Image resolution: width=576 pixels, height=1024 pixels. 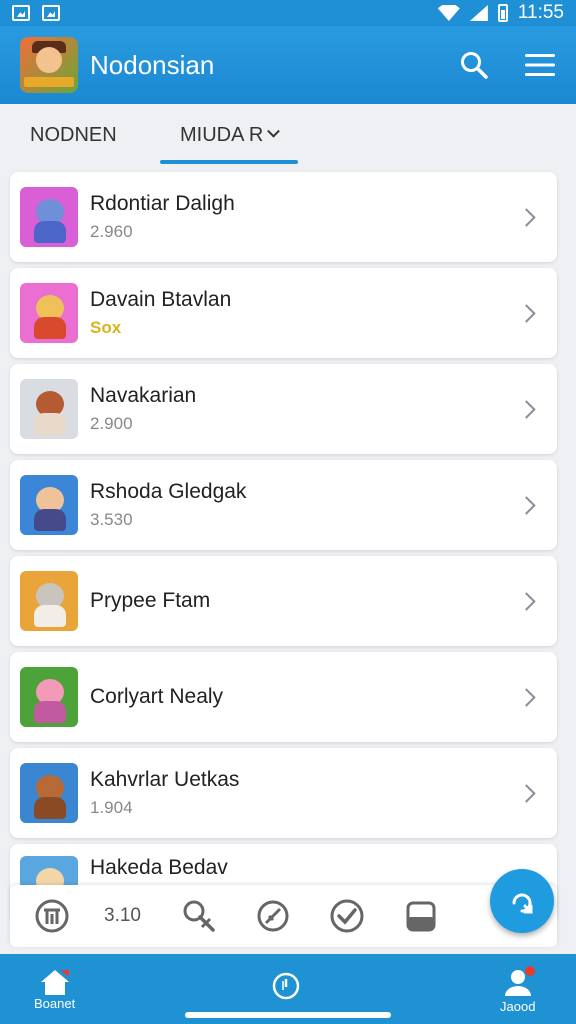 I want to click on hamburger-menu-icon, so click(x=540, y=65).